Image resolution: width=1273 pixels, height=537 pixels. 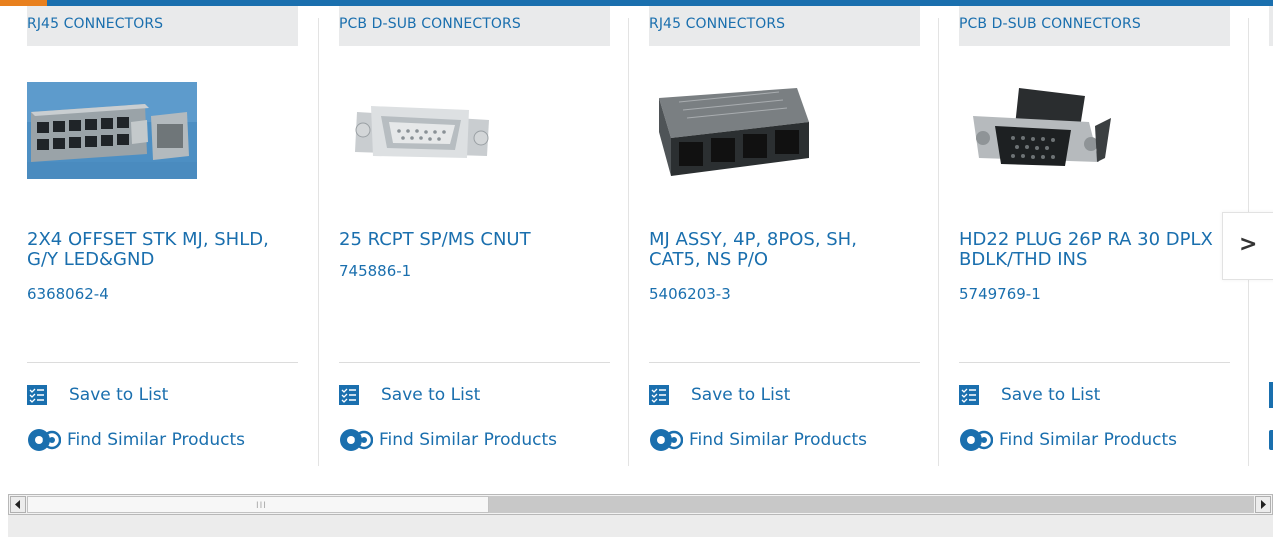 What do you see at coordinates (18, 504) in the screenshot?
I see `arrow-left-icon` at bounding box center [18, 504].